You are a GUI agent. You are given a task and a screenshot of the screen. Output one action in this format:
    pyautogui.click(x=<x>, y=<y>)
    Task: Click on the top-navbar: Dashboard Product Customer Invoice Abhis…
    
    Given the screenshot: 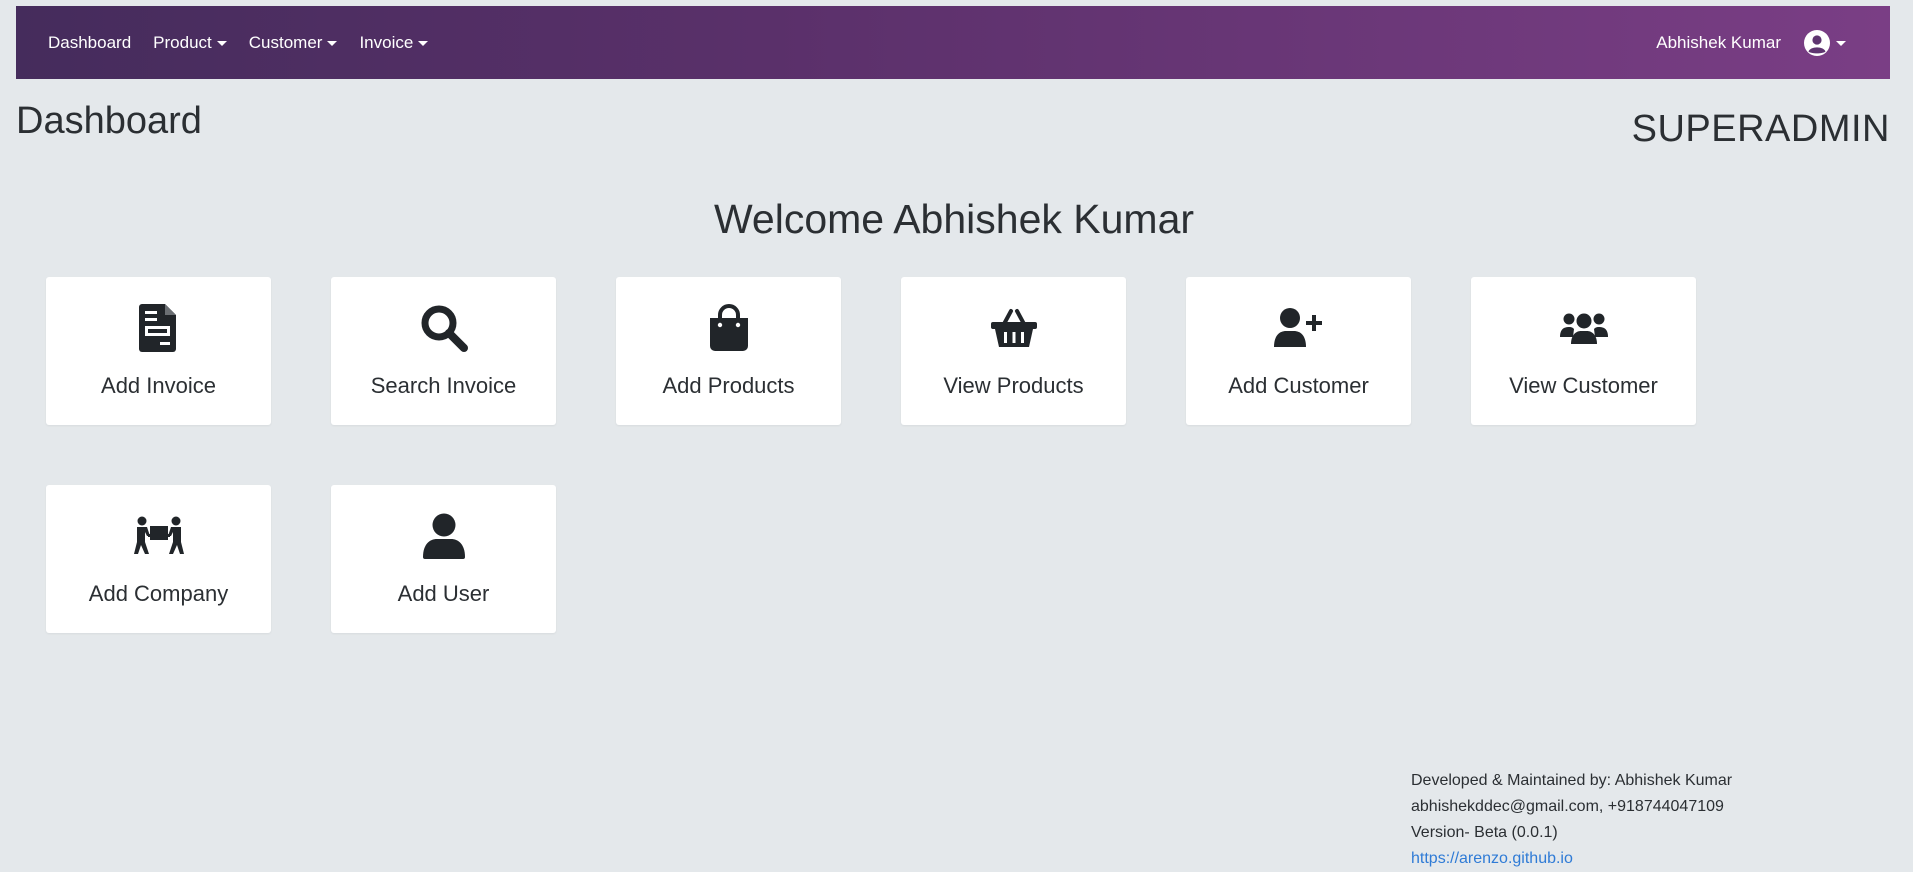 What is the action you would take?
    pyautogui.click(x=953, y=42)
    